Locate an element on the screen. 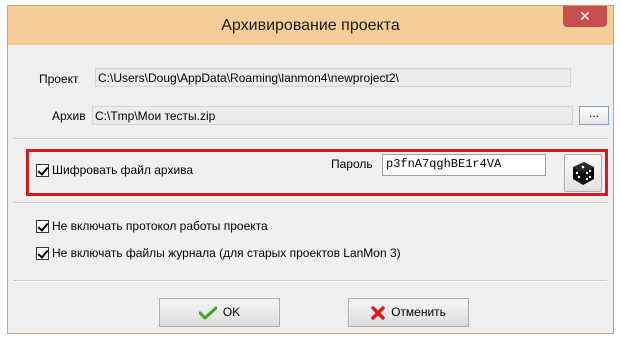  generate-password-button is located at coordinates (583, 173).